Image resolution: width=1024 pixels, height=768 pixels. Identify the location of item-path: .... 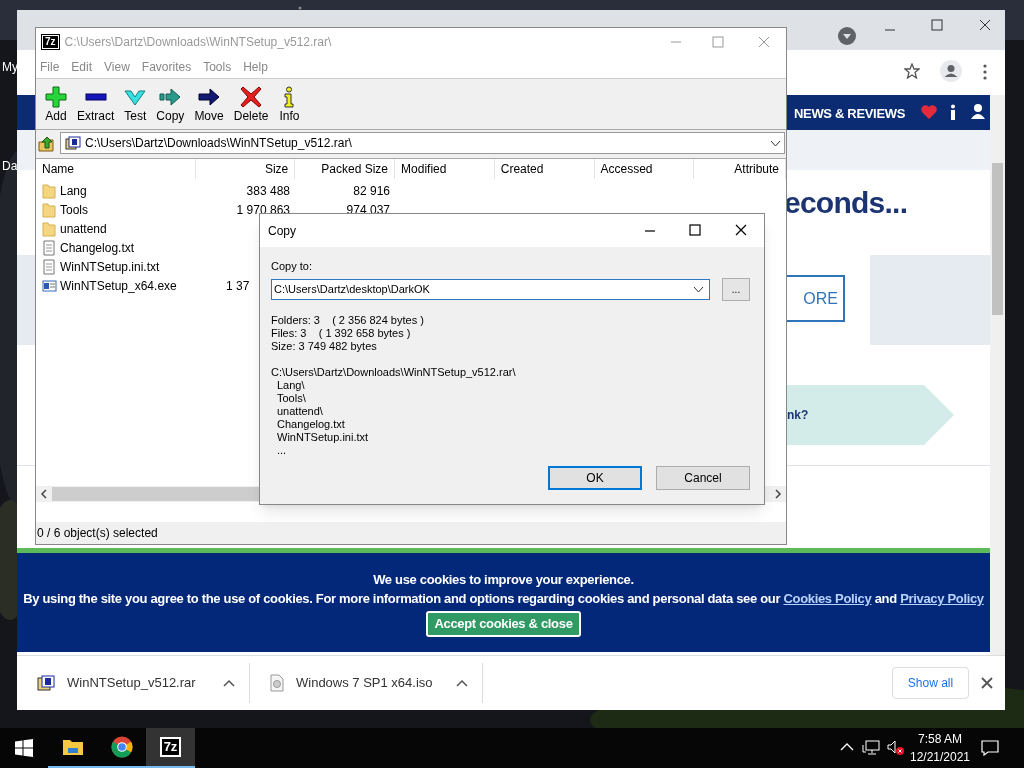
(282, 450).